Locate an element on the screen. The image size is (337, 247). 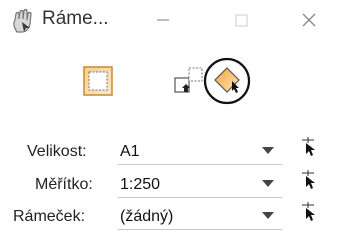
frame-value: (žádný) is located at coordinates (147, 216).